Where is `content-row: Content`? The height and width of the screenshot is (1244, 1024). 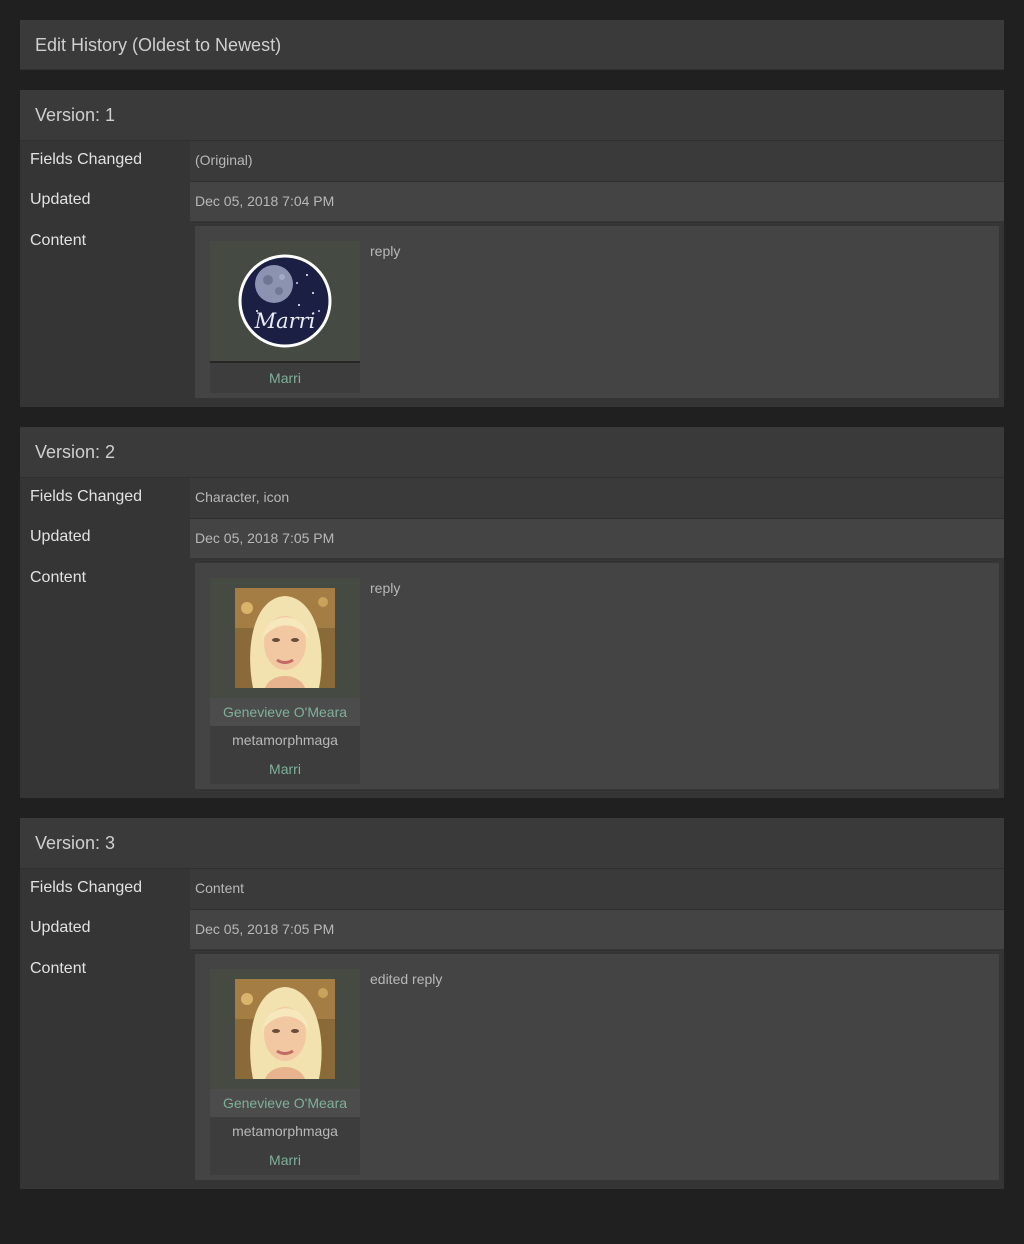
content-row: Content is located at coordinates (512, 311).